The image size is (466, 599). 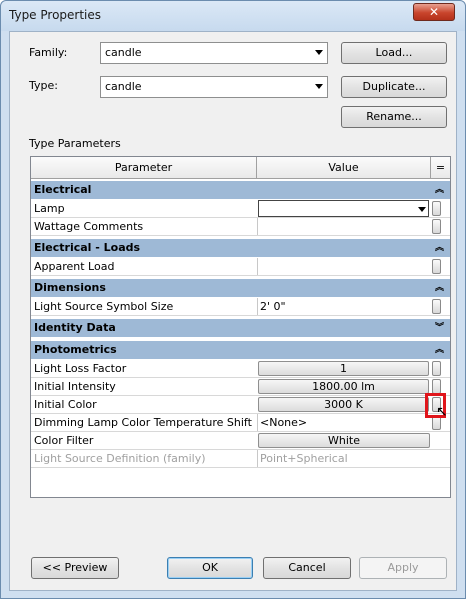 I want to click on group-photometrics: Photometrics ︽, so click(x=240, y=350).